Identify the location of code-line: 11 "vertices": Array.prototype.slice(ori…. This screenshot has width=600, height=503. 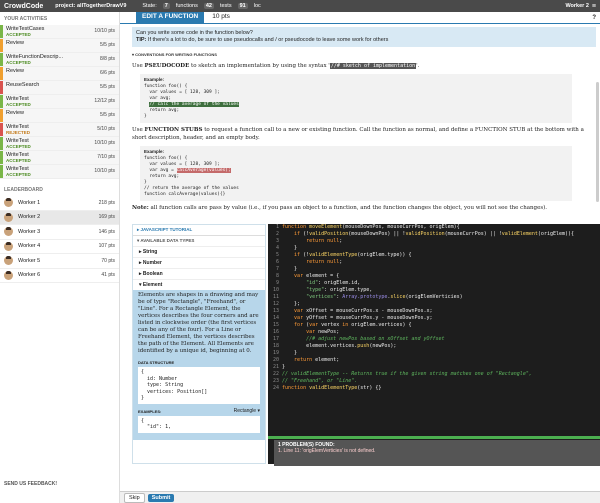
(434, 297).